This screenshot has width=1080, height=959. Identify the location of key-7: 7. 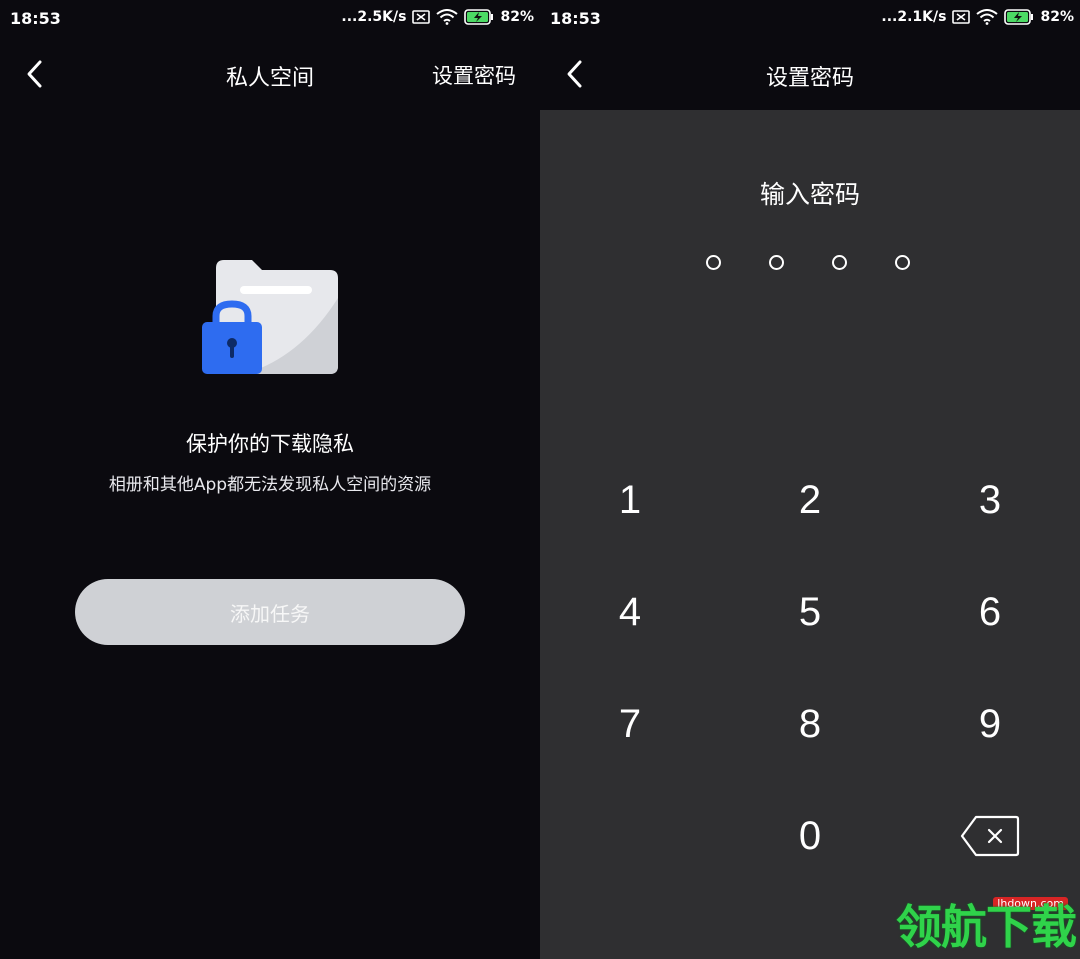
(630, 724).